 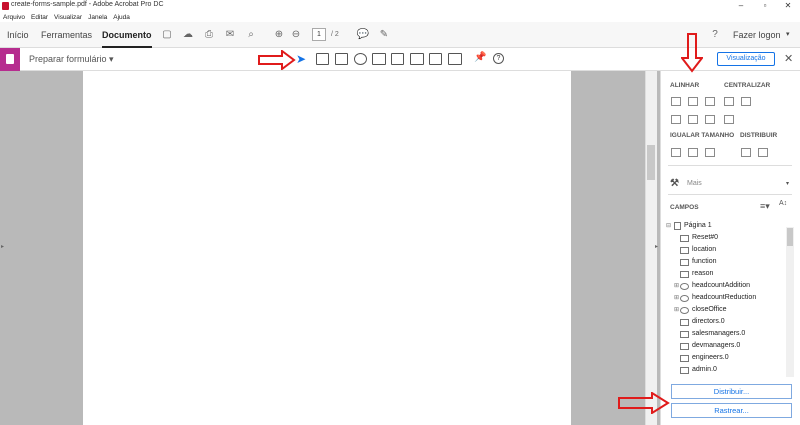 I want to click on align-top-icon, so click(x=710, y=101).